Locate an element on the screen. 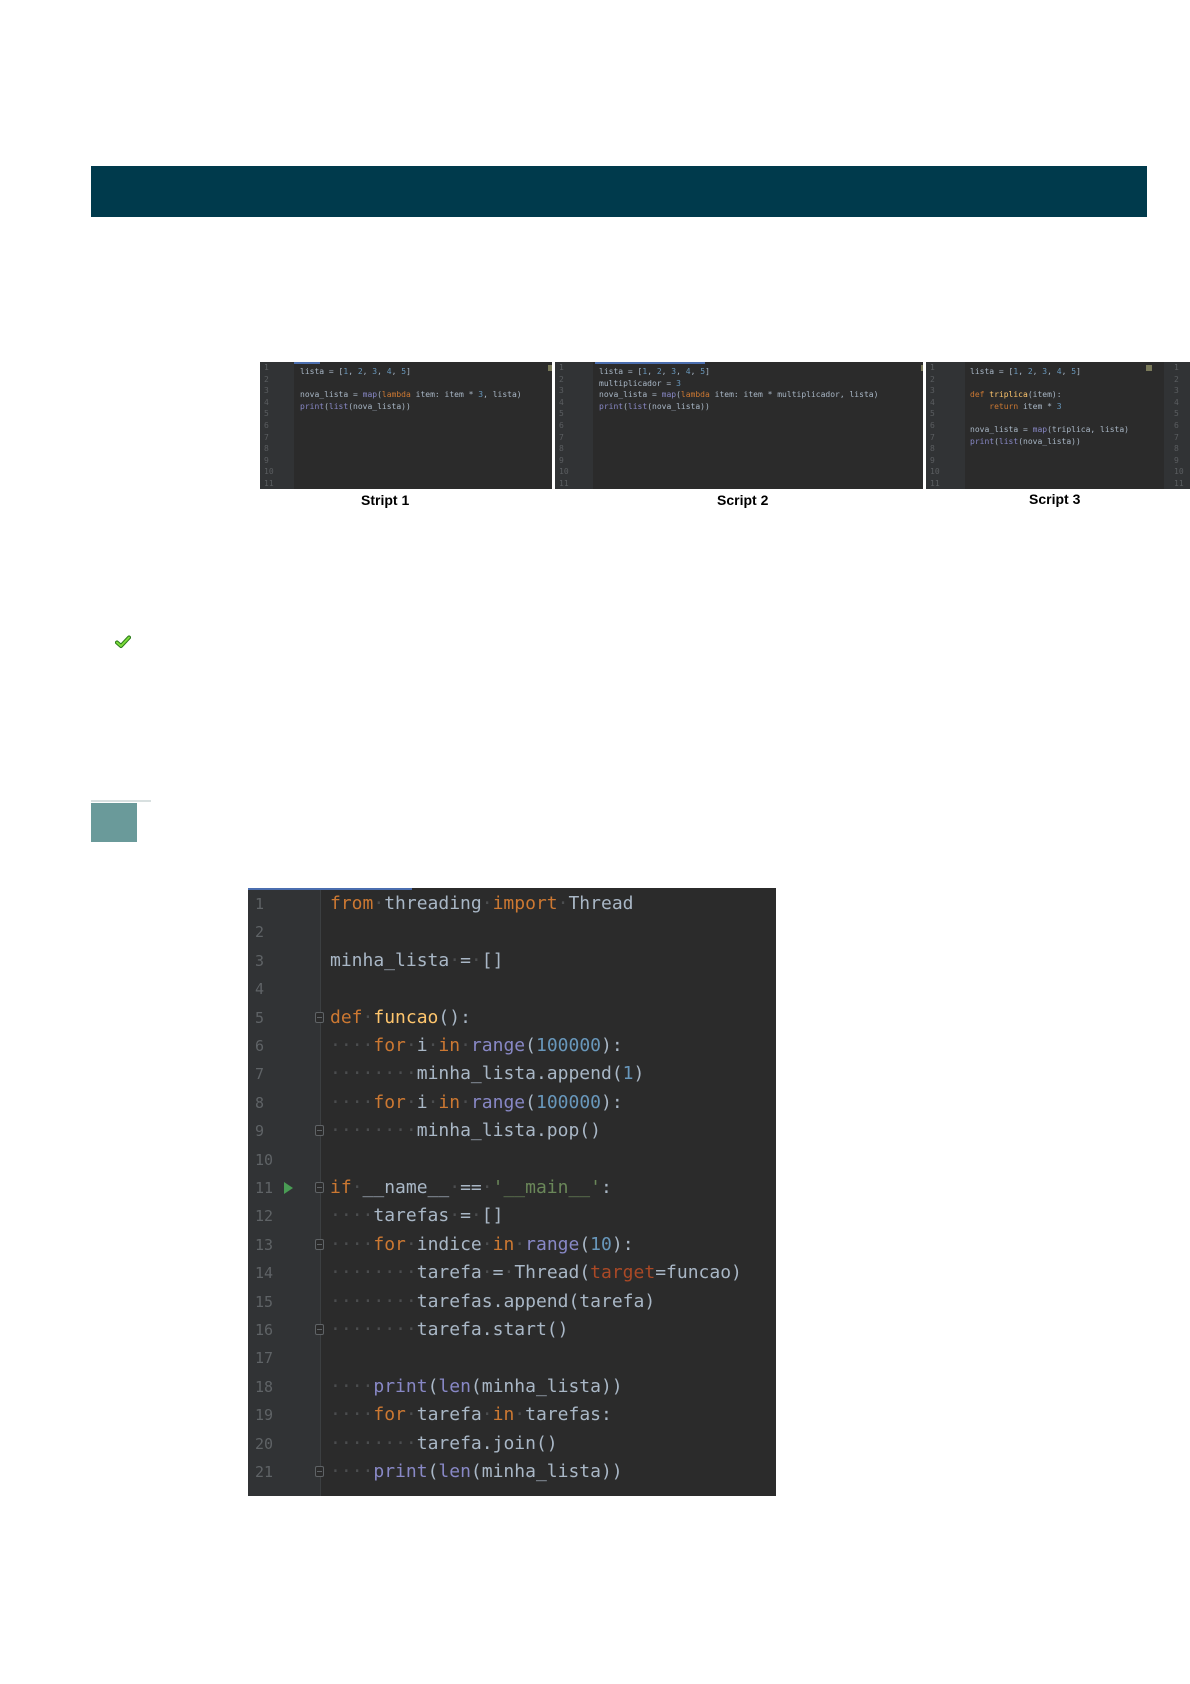 Image resolution: width=1190 pixels, height=1684 pixels. code-row: 3 minha_lista·=·[] is located at coordinates (512, 961).